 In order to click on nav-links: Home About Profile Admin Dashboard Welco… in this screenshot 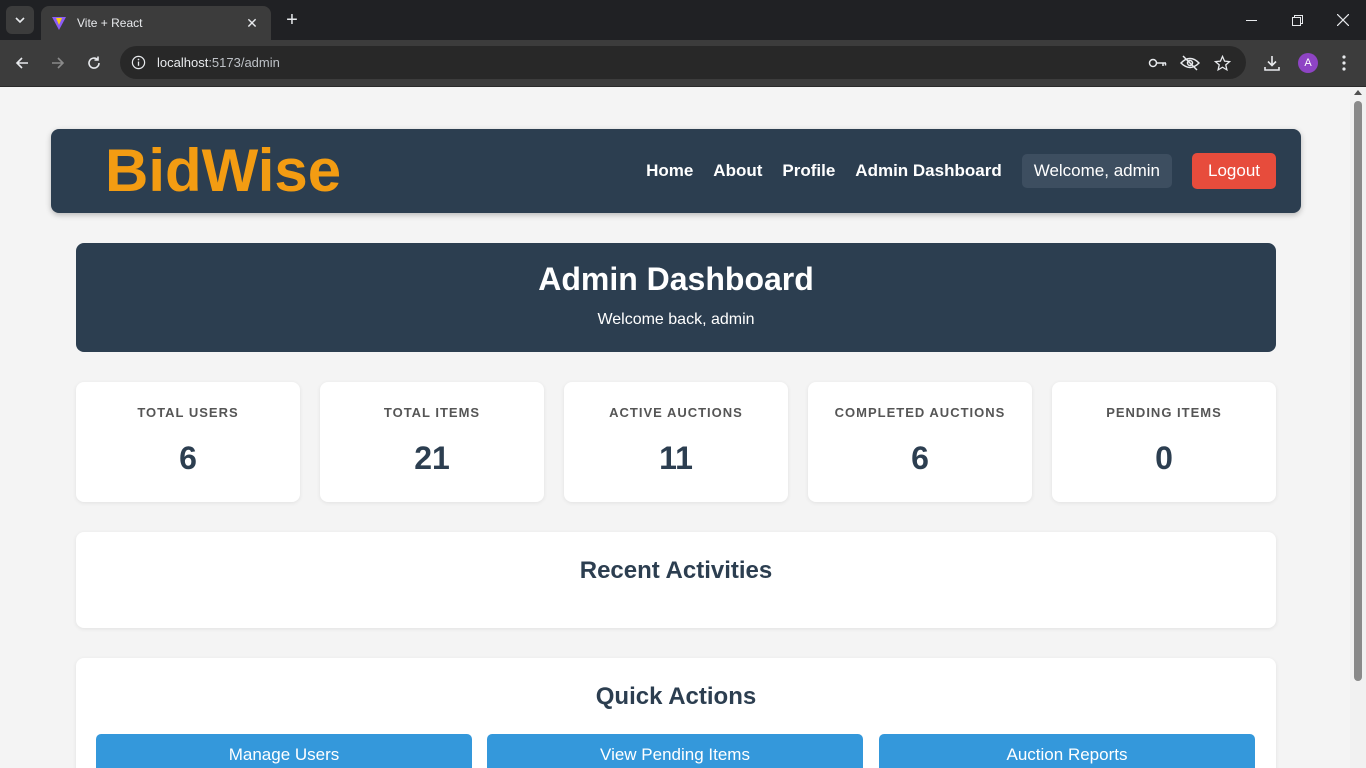, I will do `click(951, 170)`.